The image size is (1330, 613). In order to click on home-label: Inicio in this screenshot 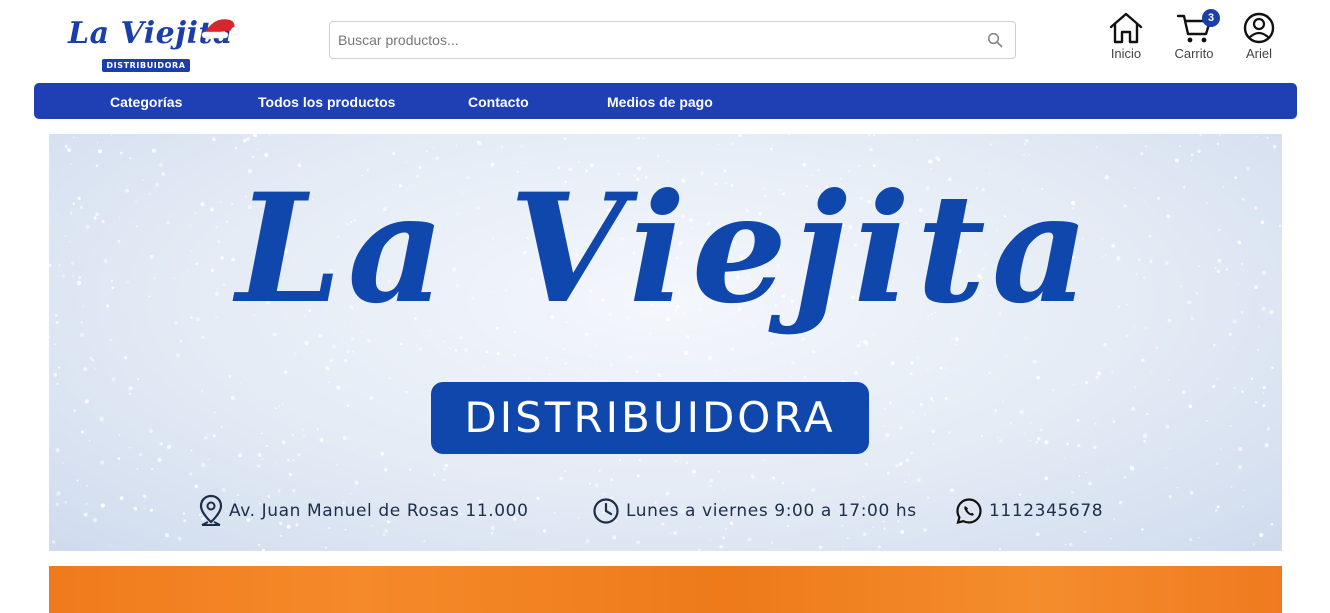, I will do `click(1126, 53)`.